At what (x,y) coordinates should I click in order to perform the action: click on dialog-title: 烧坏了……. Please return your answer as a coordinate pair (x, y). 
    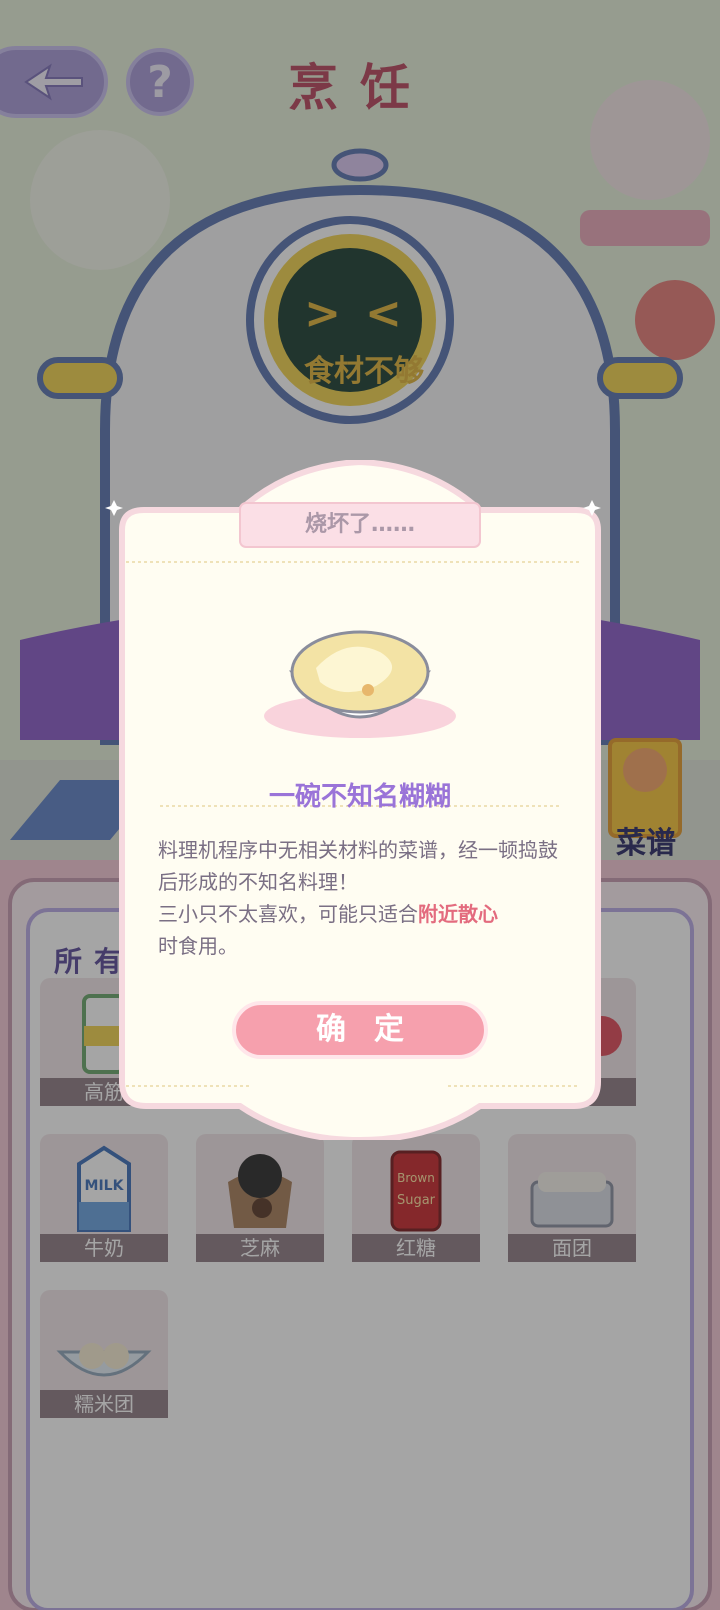
    Looking at the image, I should click on (359, 524).